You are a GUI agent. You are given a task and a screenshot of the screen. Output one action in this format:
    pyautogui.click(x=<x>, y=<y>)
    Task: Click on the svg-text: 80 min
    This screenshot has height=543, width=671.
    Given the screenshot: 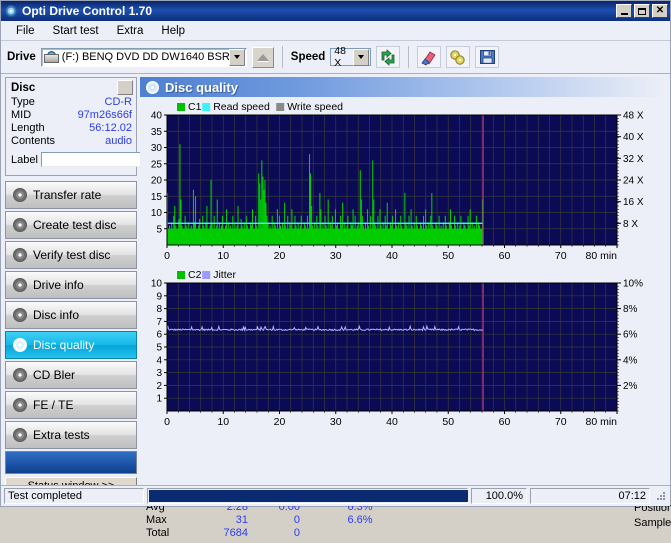 What is the action you would take?
    pyautogui.click(x=601, y=422)
    